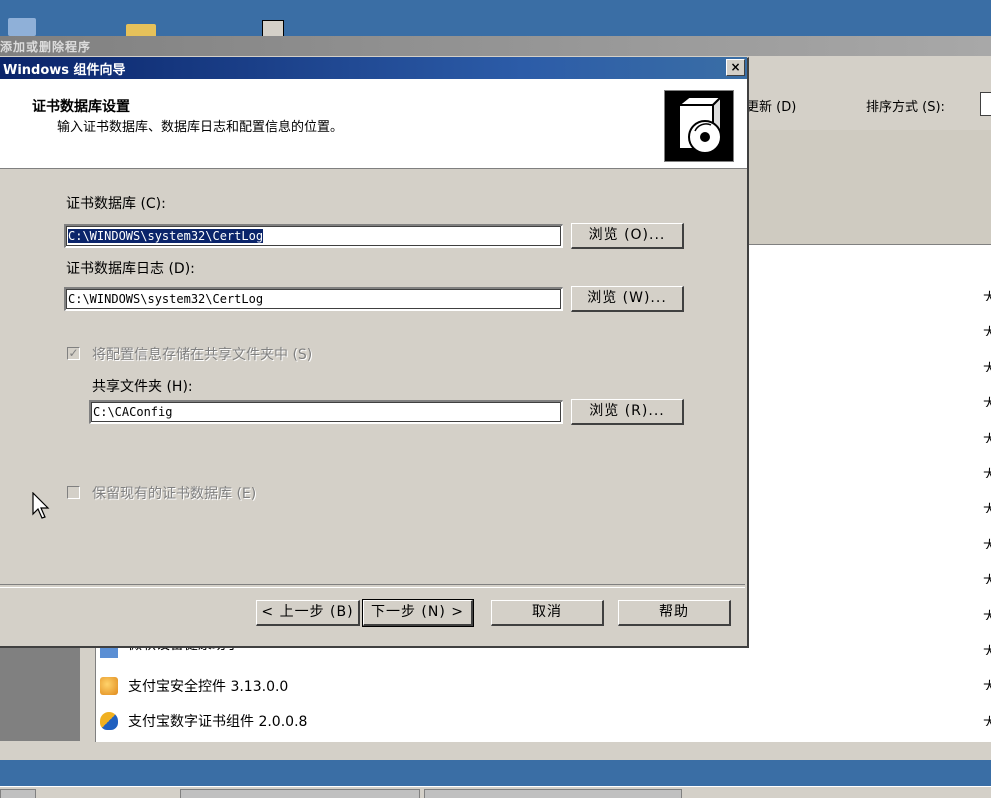 The width and height of the screenshot is (991, 798). I want to click on keep-db-checkbox, so click(73, 492).